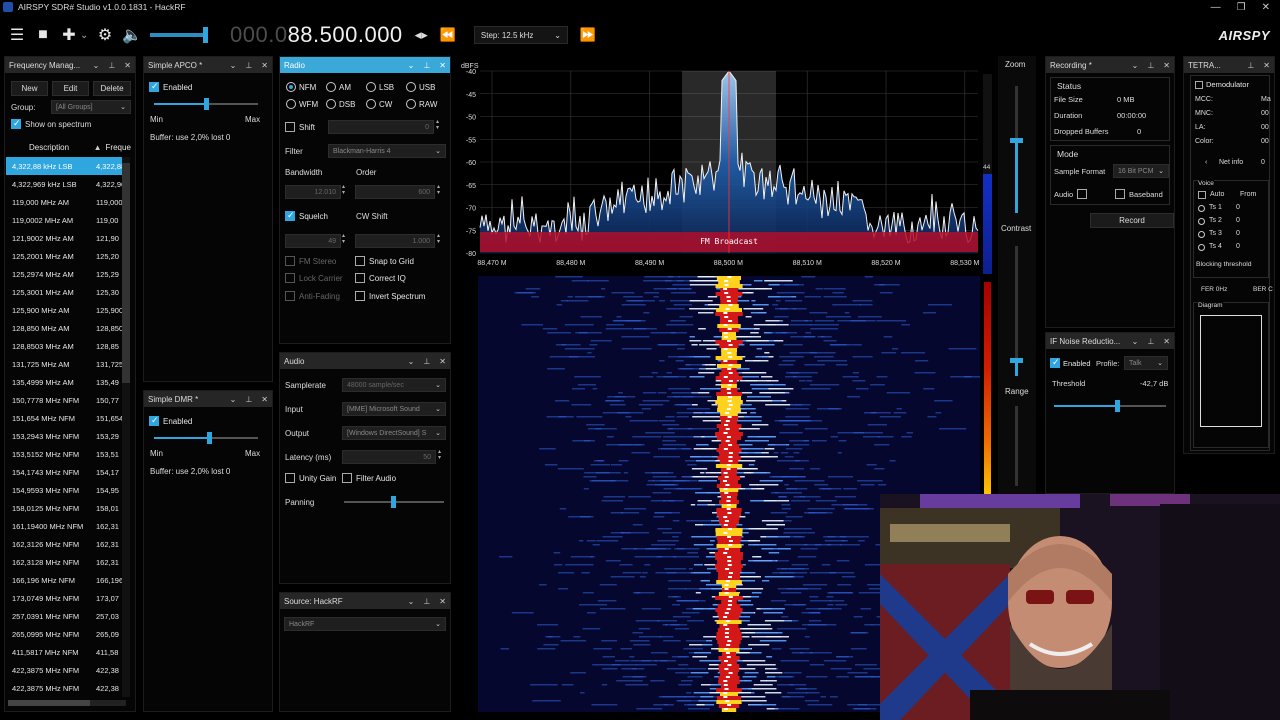 The image size is (1280, 720). What do you see at coordinates (68, 526) in the screenshot?
I see `list-item: 161,19400 MHz NFM 162,31` at bounding box center [68, 526].